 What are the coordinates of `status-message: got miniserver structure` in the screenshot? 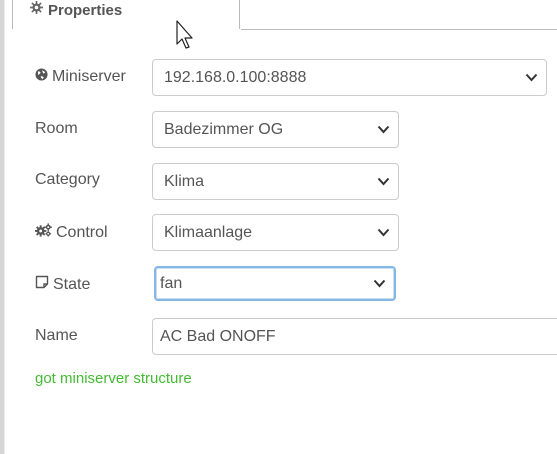 It's located at (113, 378).